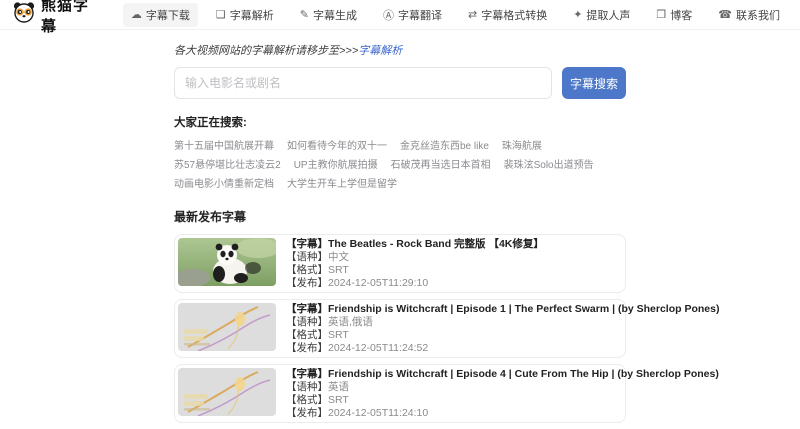 The height and width of the screenshot is (429, 800). I want to click on trending-term: 如何看待今年的双十一, so click(337, 144).